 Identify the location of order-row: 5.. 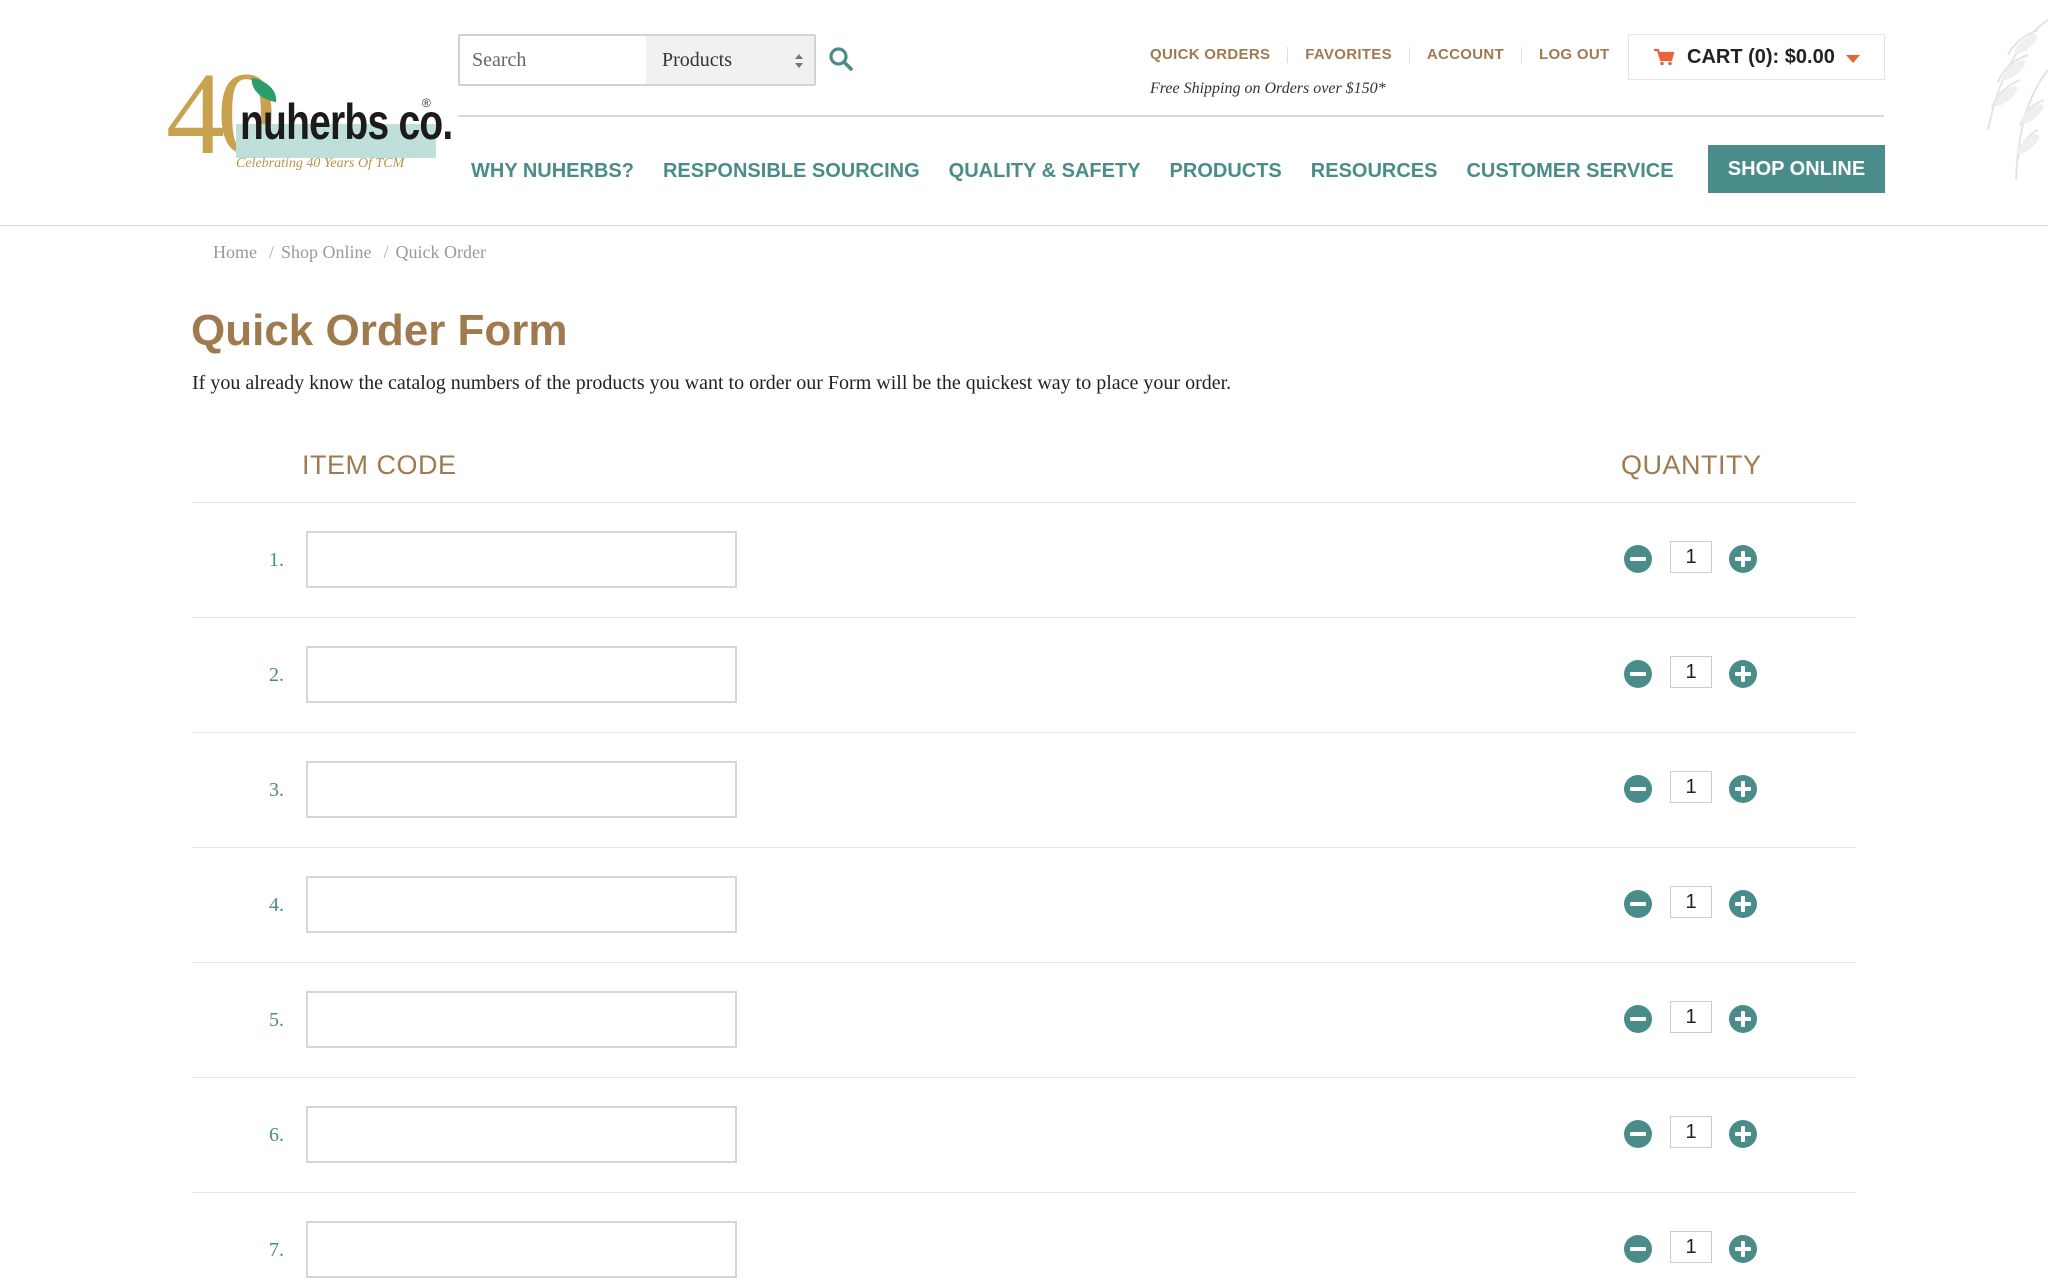
(1024, 1019).